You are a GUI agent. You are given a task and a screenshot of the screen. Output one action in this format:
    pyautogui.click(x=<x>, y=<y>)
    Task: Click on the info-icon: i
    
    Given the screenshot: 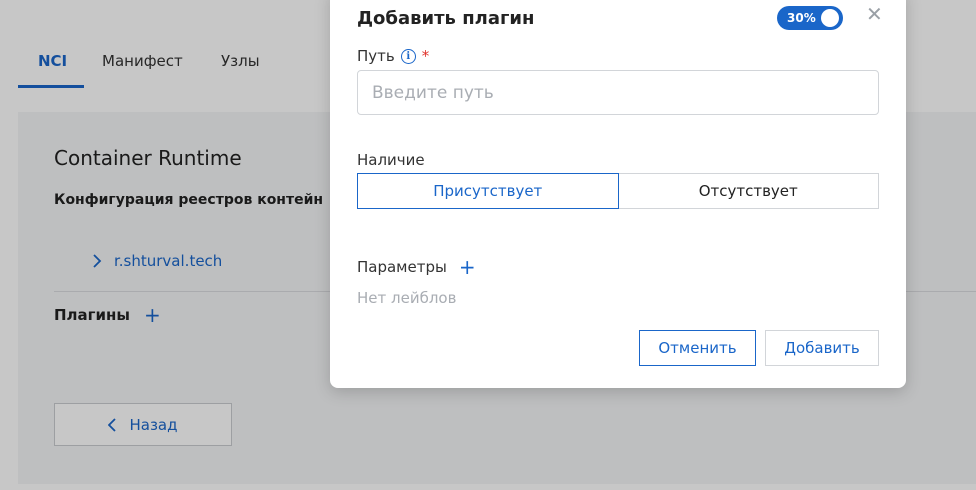 What is the action you would take?
    pyautogui.click(x=408, y=56)
    